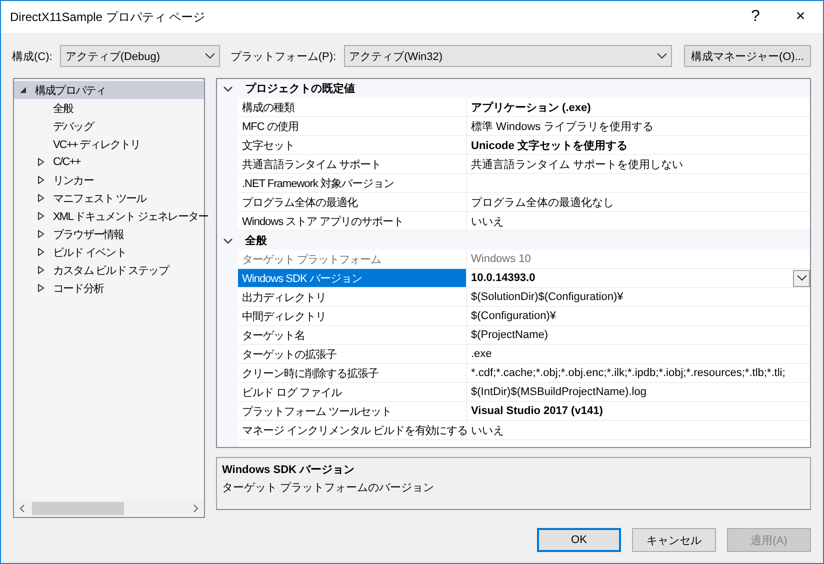 The width and height of the screenshot is (824, 564). What do you see at coordinates (800, 17) in the screenshot?
I see `close-button: ×` at bounding box center [800, 17].